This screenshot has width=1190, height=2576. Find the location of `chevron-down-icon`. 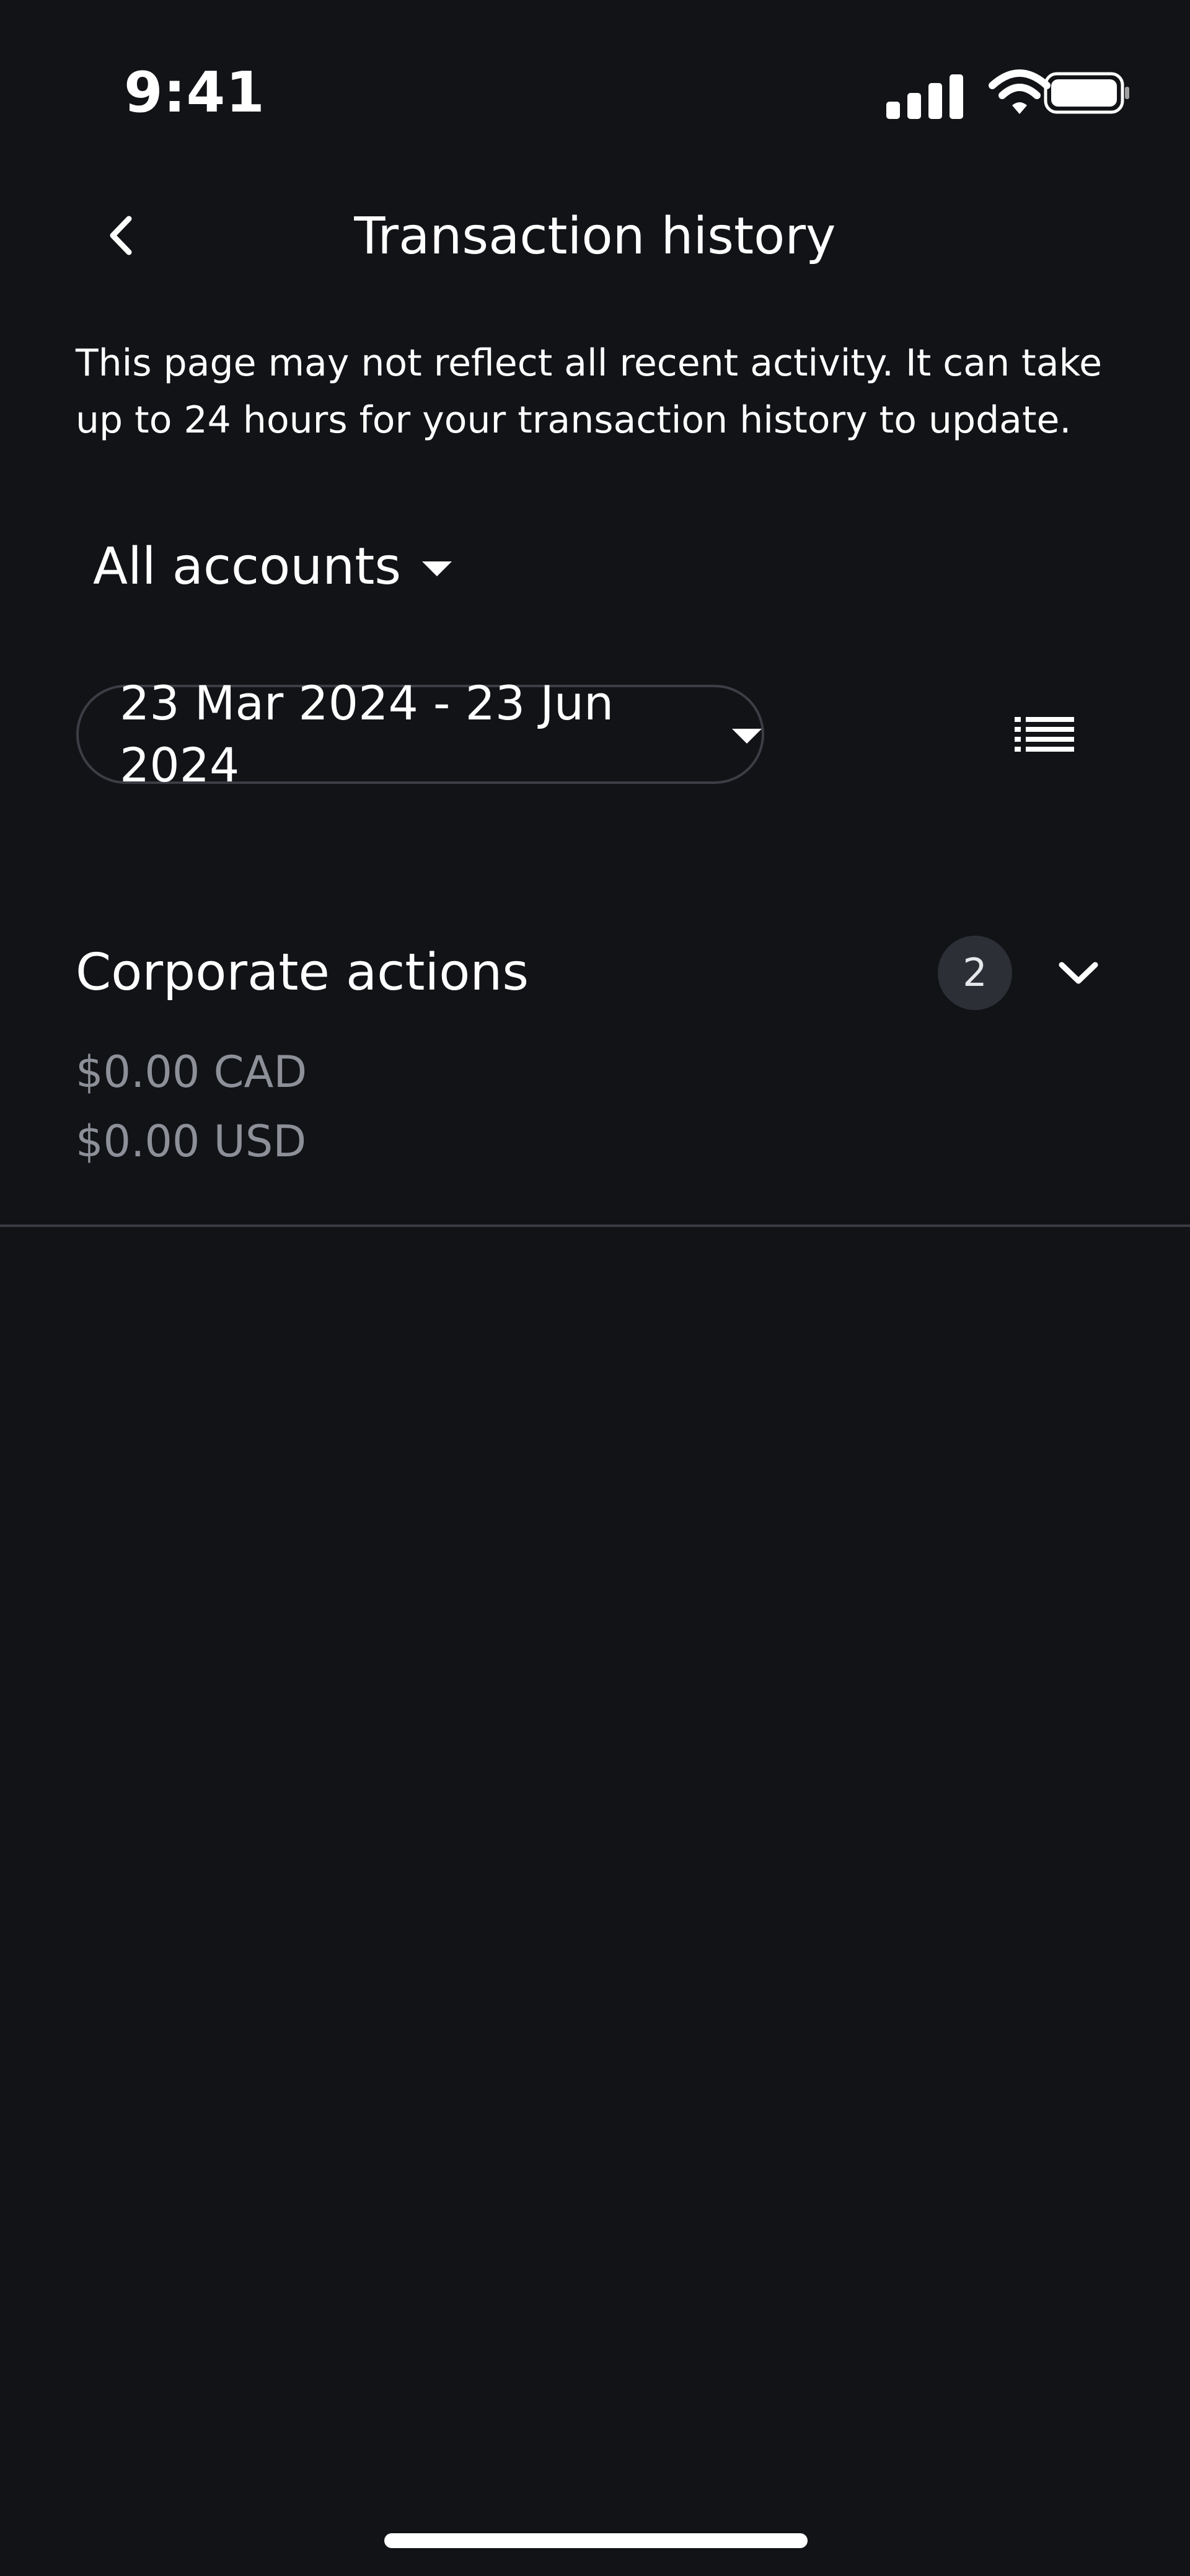

chevron-down-icon is located at coordinates (1078, 973).